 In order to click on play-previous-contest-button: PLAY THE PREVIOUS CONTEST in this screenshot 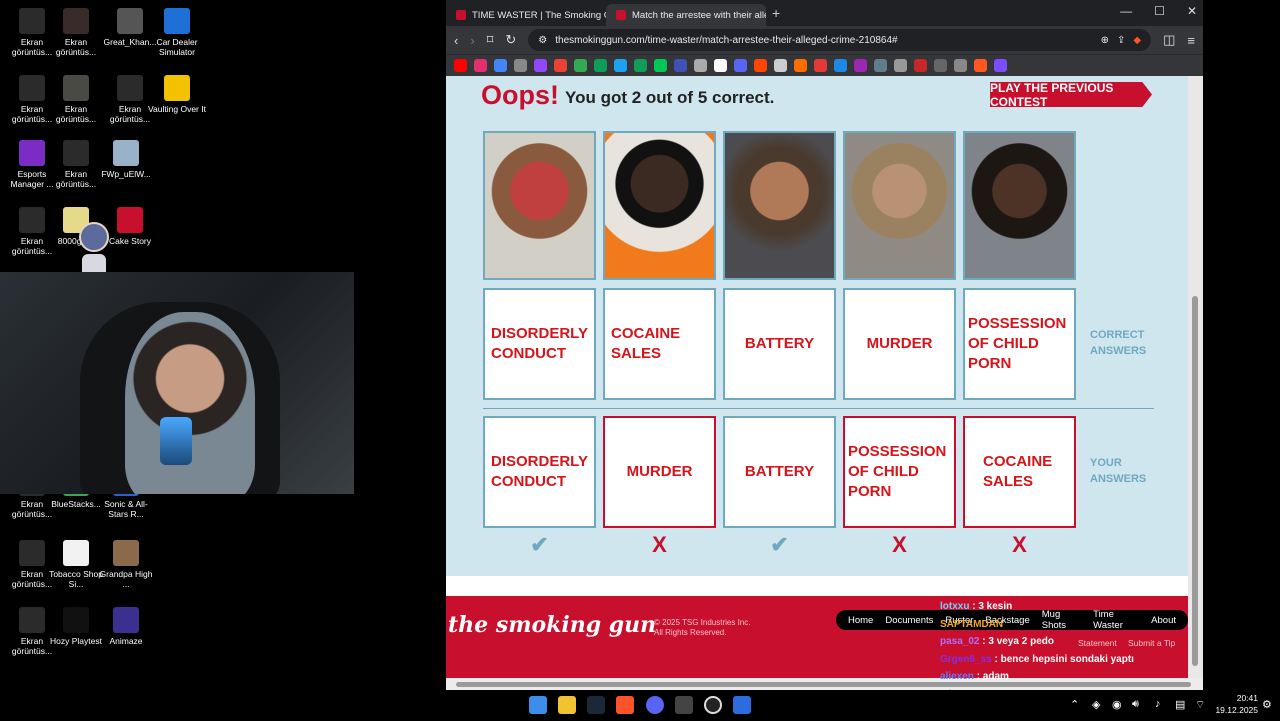, I will do `click(1071, 94)`.